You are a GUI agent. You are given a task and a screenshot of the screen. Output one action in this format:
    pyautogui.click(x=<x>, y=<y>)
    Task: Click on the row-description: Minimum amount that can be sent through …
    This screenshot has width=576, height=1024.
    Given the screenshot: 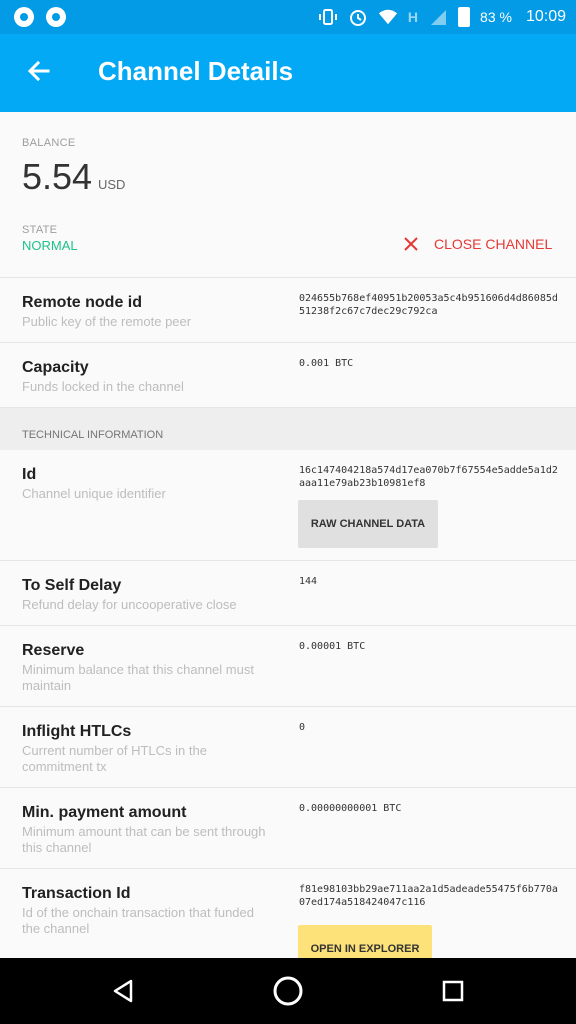 What is the action you would take?
    pyautogui.click(x=144, y=839)
    